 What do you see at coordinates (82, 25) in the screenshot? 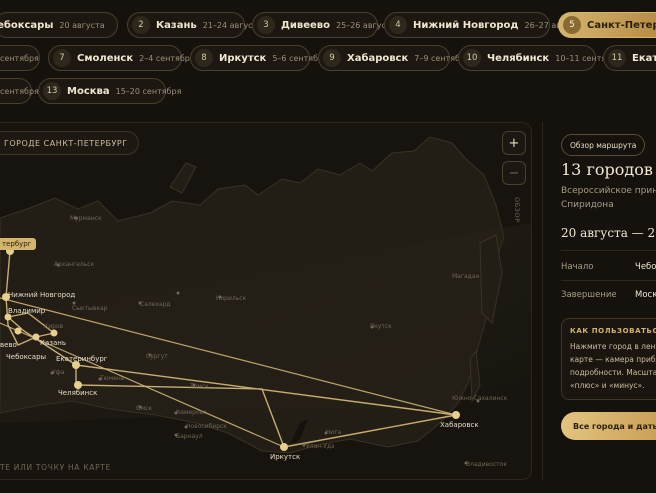
I see `chip-date: 20 августа` at bounding box center [82, 25].